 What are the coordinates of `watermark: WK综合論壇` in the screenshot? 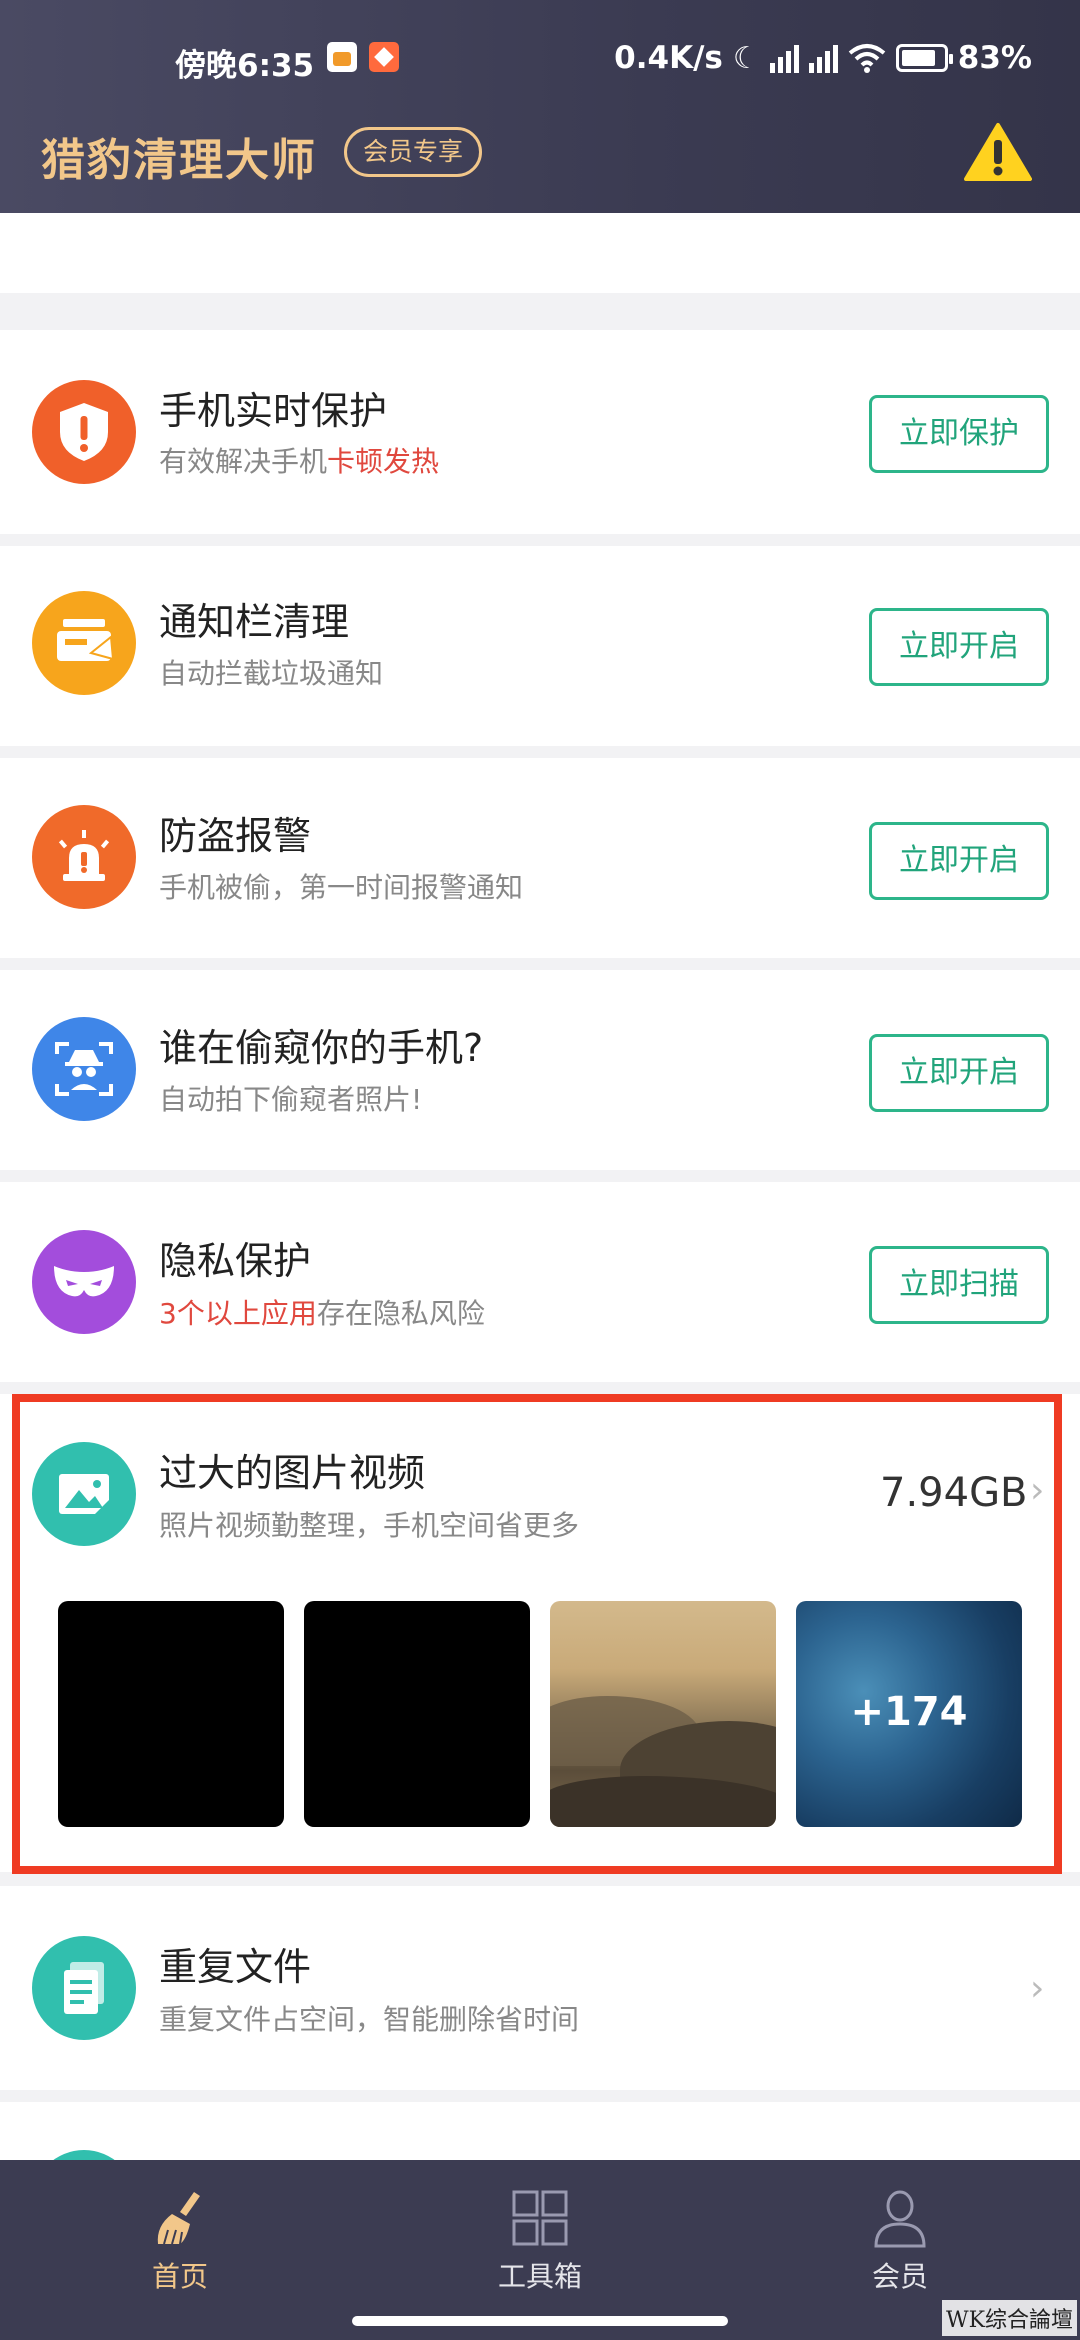 It's located at (1010, 2318).